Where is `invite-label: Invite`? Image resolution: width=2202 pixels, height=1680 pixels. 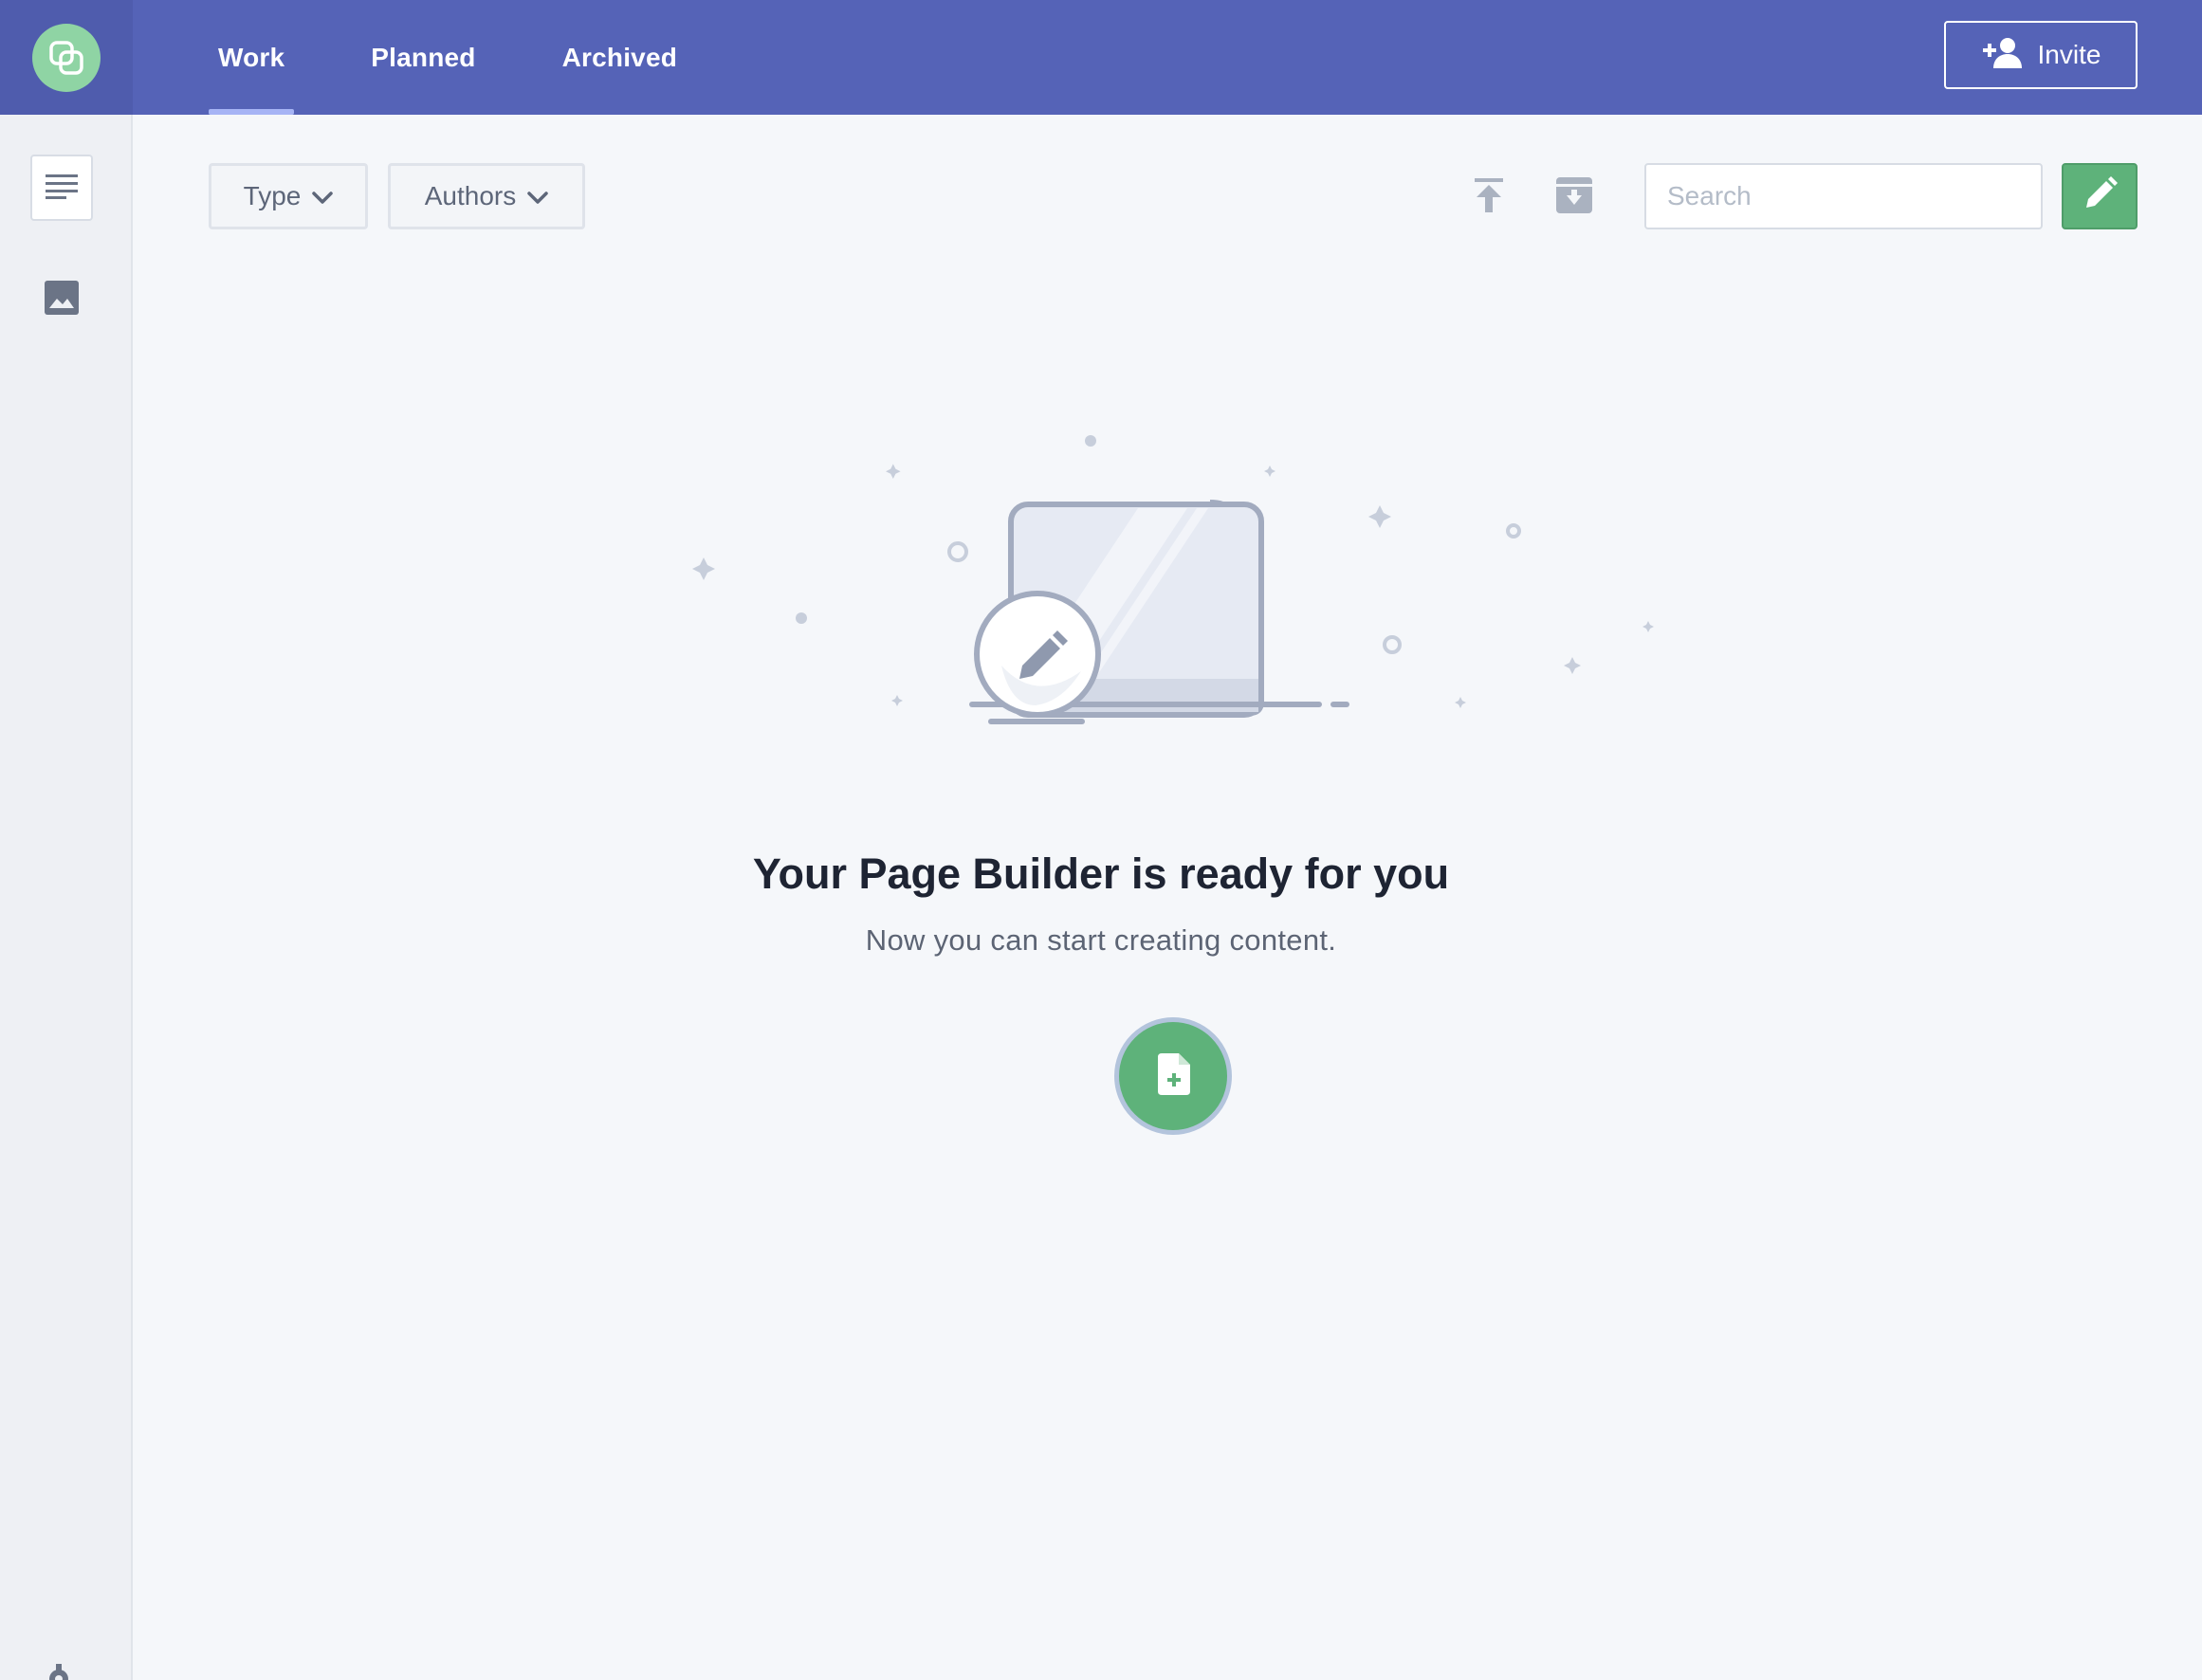 invite-label: Invite is located at coordinates (2069, 55).